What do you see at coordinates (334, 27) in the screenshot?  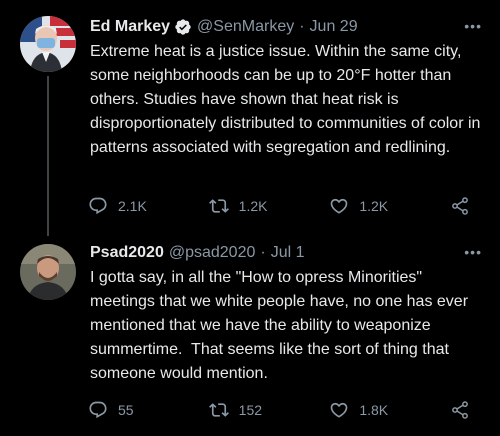 I see `timestamp: Jun 29` at bounding box center [334, 27].